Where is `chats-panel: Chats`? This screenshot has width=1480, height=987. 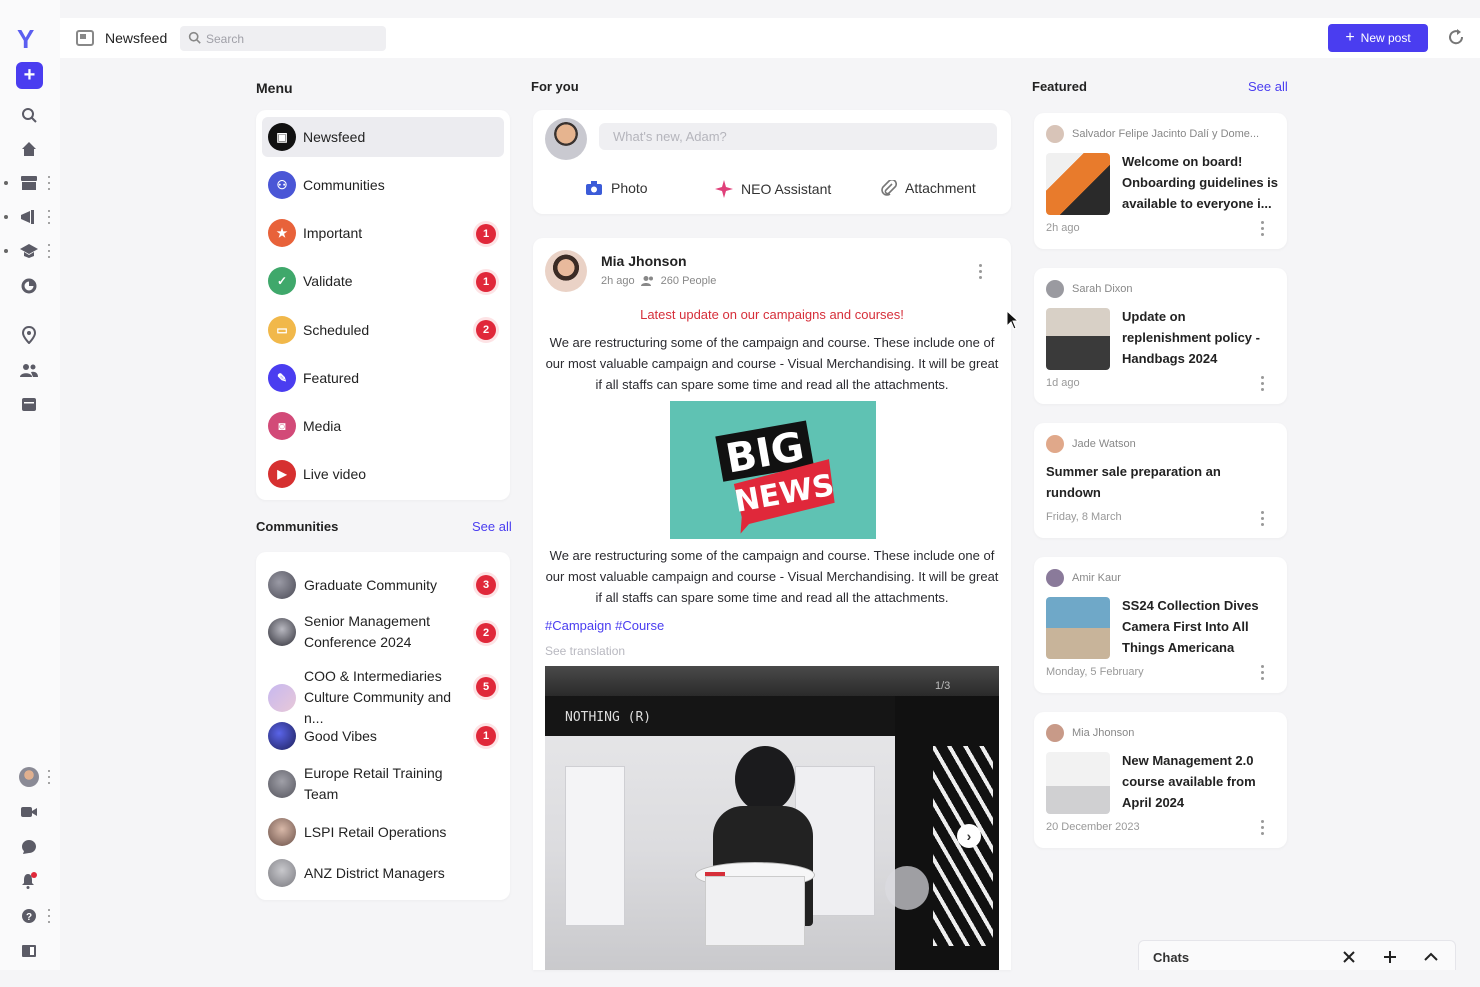
chats-panel: Chats is located at coordinates (1297, 955).